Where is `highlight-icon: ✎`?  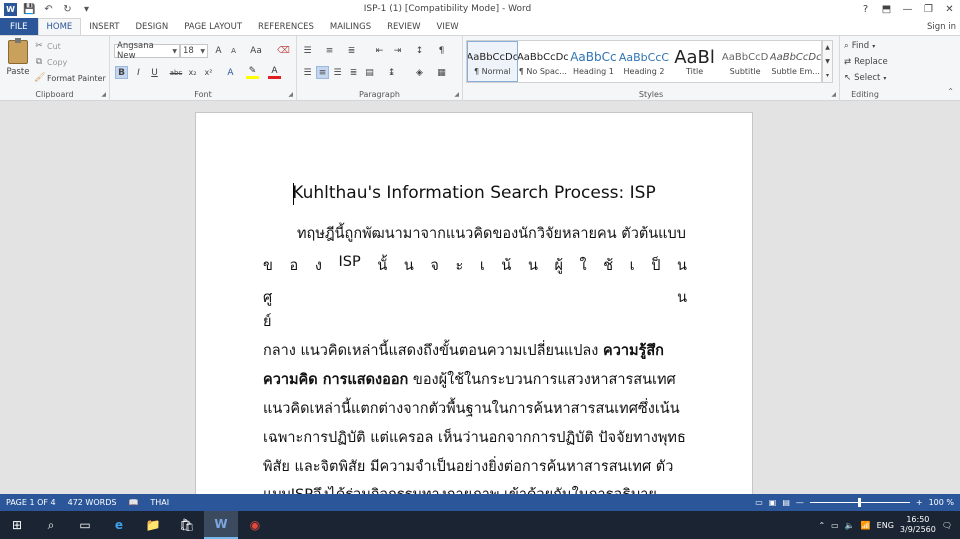 highlight-icon: ✎ is located at coordinates (252, 72).